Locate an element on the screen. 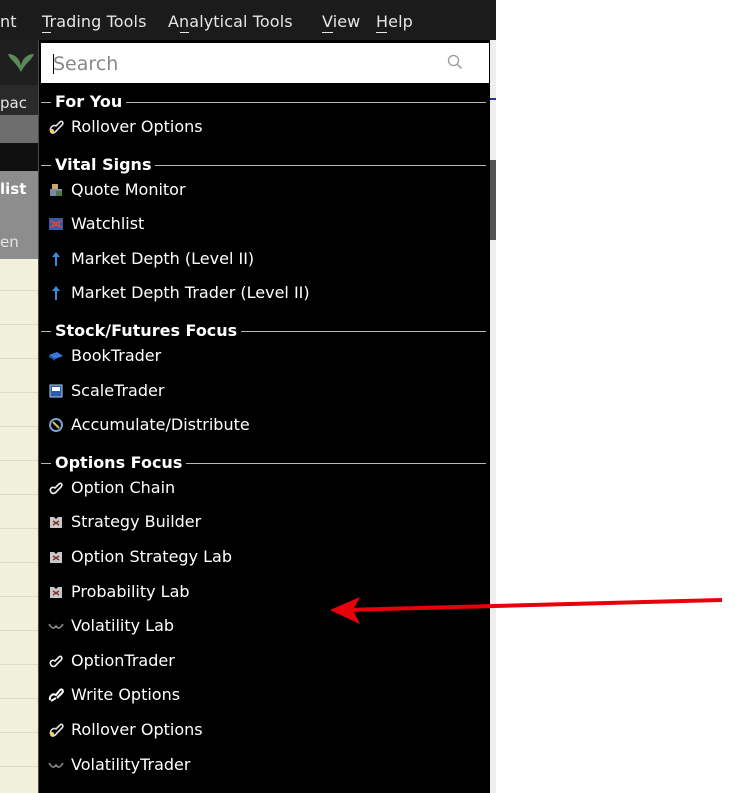  menu-item: Watchlist is located at coordinates (262, 224).